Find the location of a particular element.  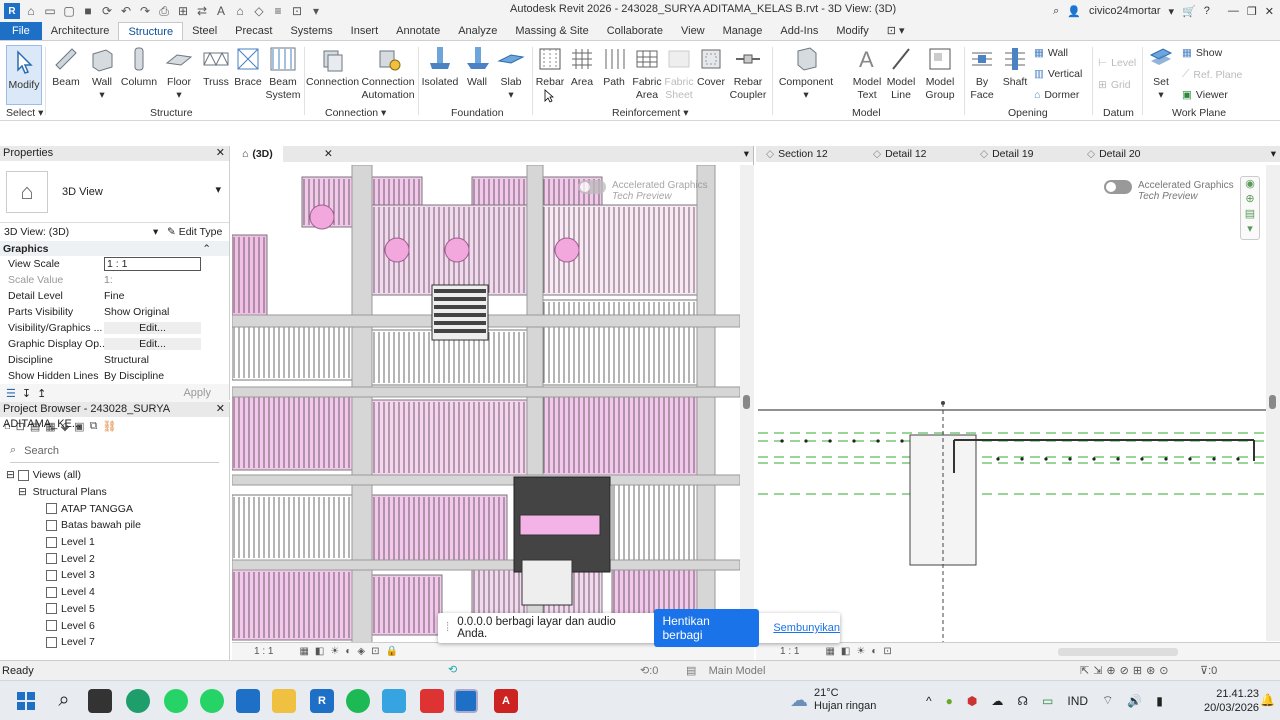

sync-icon: ⟳ is located at coordinates (107, 11).